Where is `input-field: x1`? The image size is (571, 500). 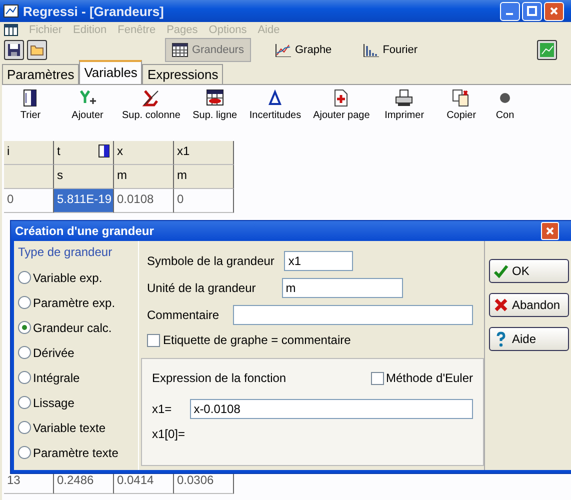
input-field: x1 is located at coordinates (319, 260).